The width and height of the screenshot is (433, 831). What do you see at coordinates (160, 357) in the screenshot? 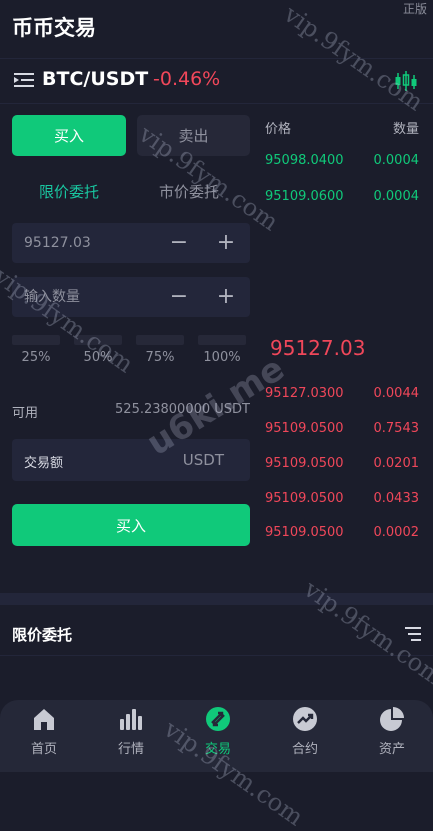
I see `percent-option-75: 75%` at bounding box center [160, 357].